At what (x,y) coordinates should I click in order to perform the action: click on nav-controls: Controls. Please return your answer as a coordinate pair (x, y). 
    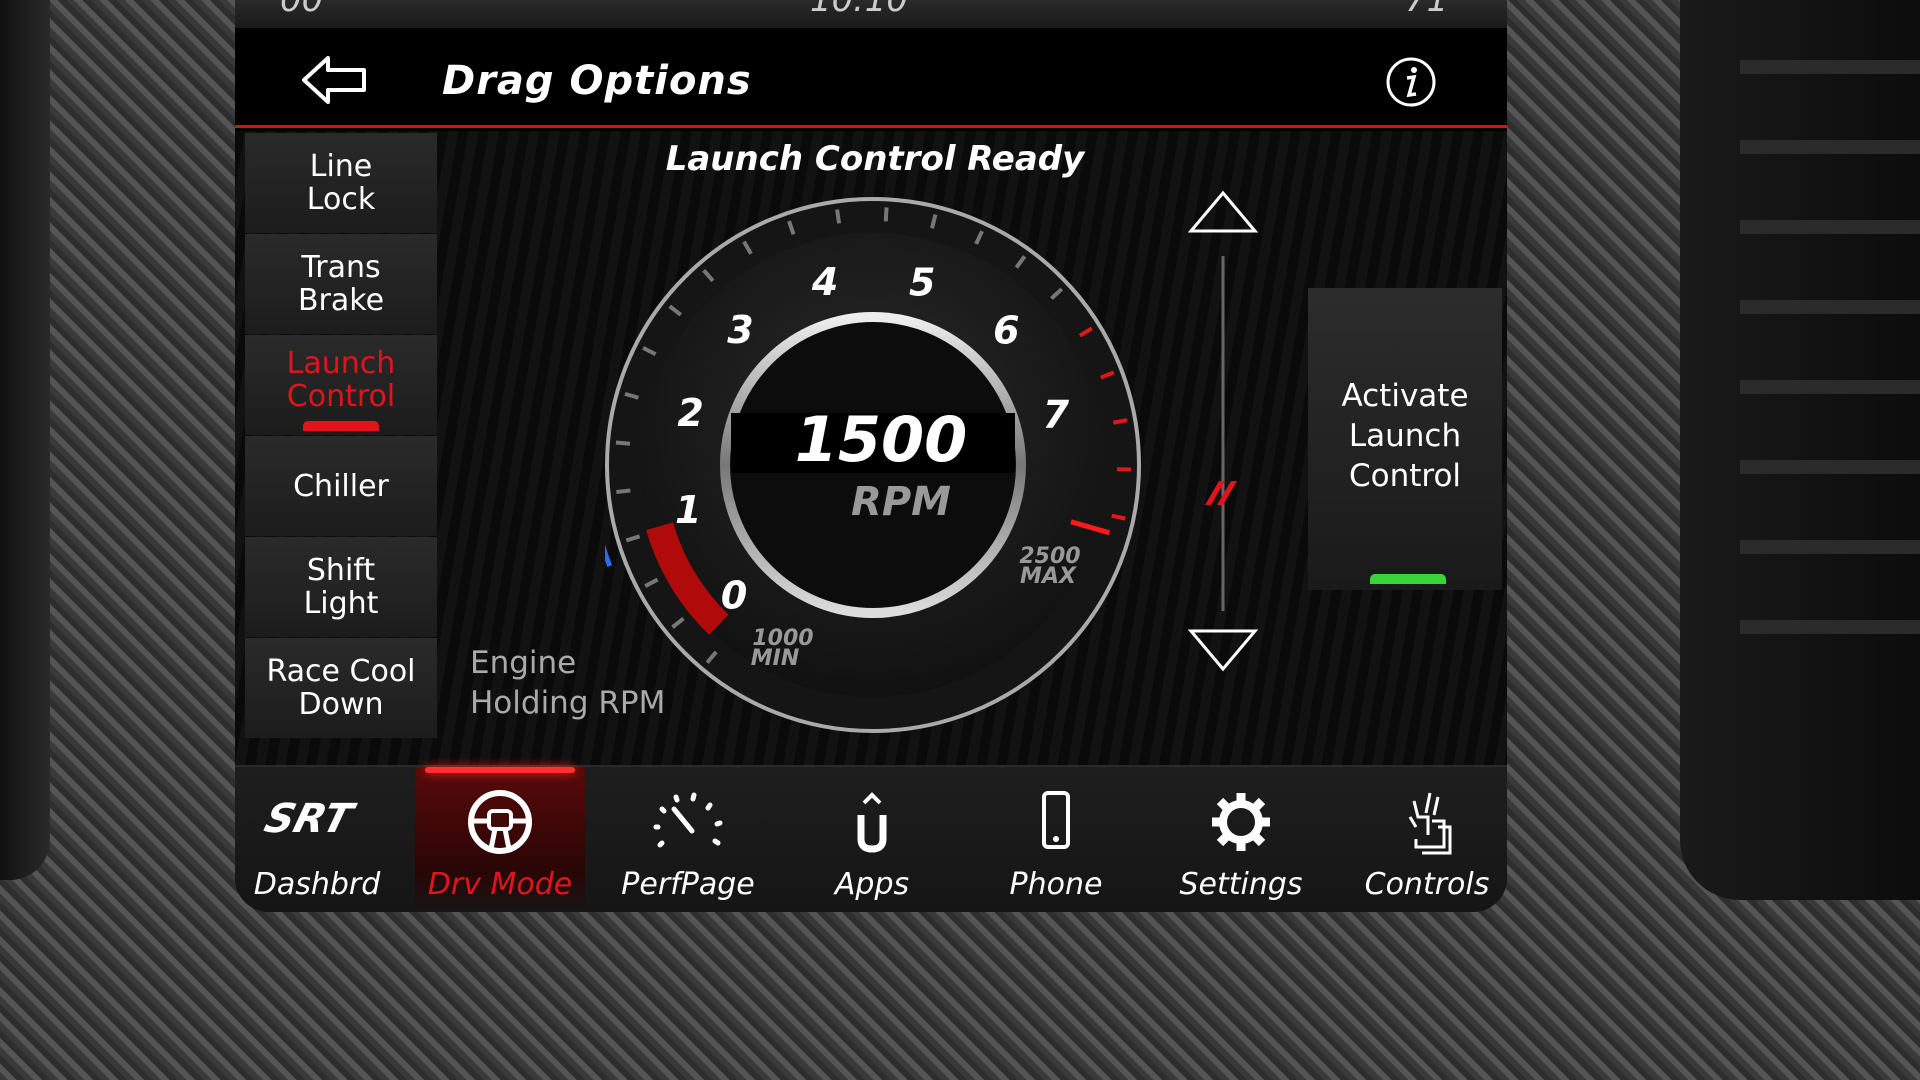
    Looking at the image, I should click on (1424, 839).